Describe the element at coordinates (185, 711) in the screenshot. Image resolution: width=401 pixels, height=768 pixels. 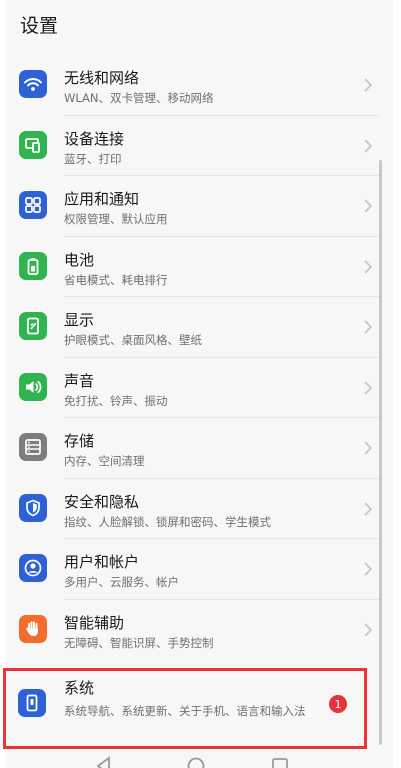
I see `settings-item-subtitle: 系统导航、系统更新、关于手机、语言和输入法` at that location.